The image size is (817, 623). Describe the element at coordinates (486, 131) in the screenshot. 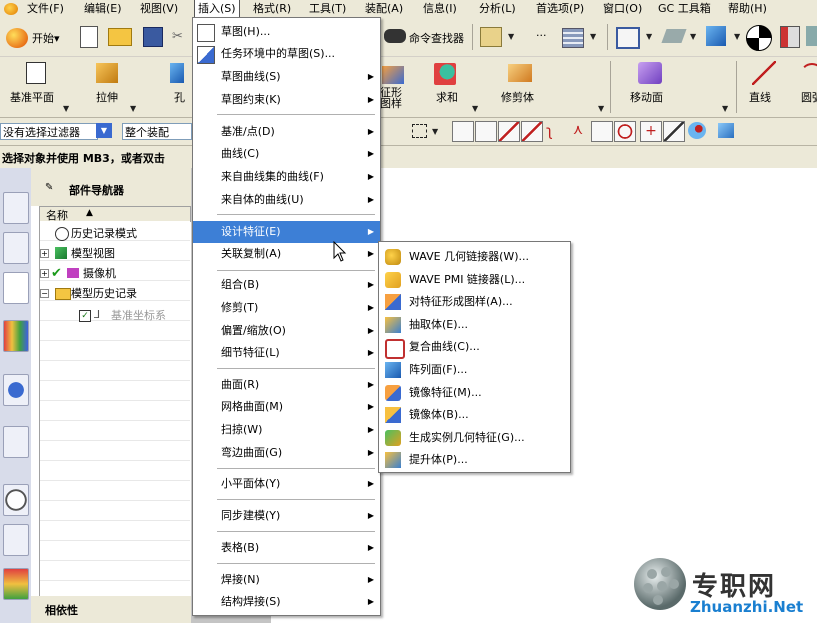

I see `snap-point-icon` at that location.